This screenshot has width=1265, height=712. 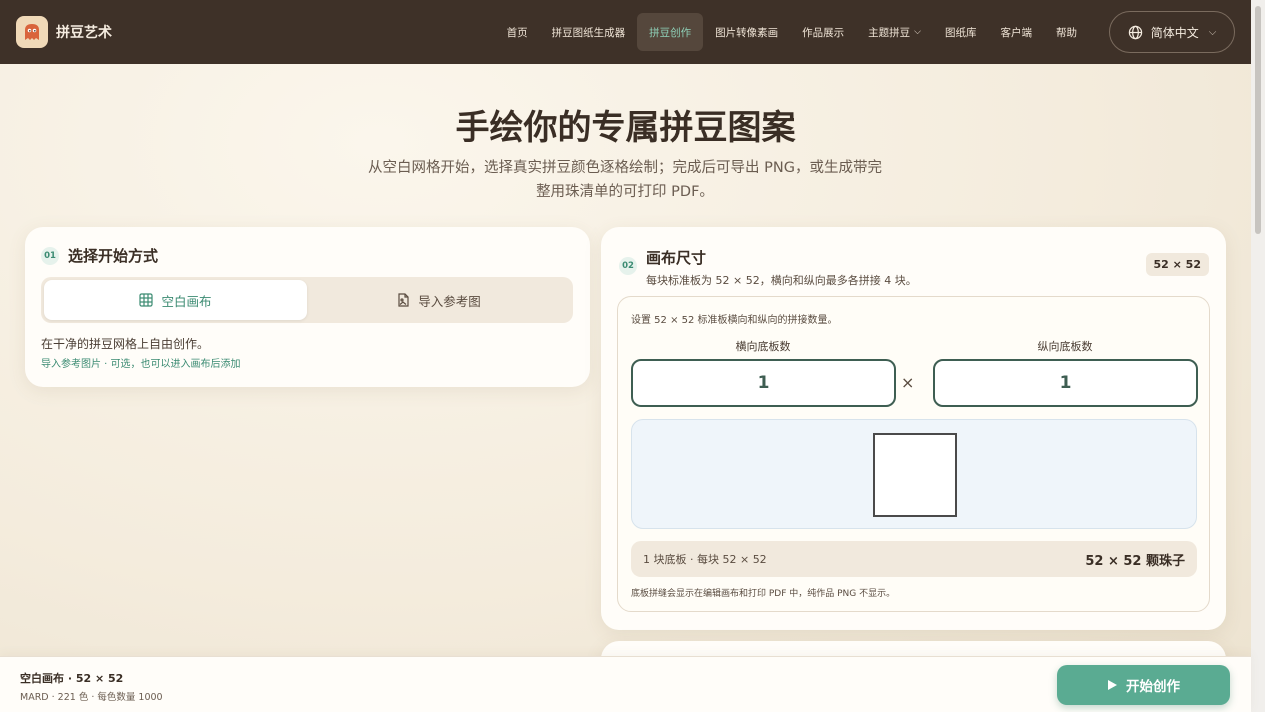 I want to click on nav-item-help: 帮助, so click(x=1066, y=32).